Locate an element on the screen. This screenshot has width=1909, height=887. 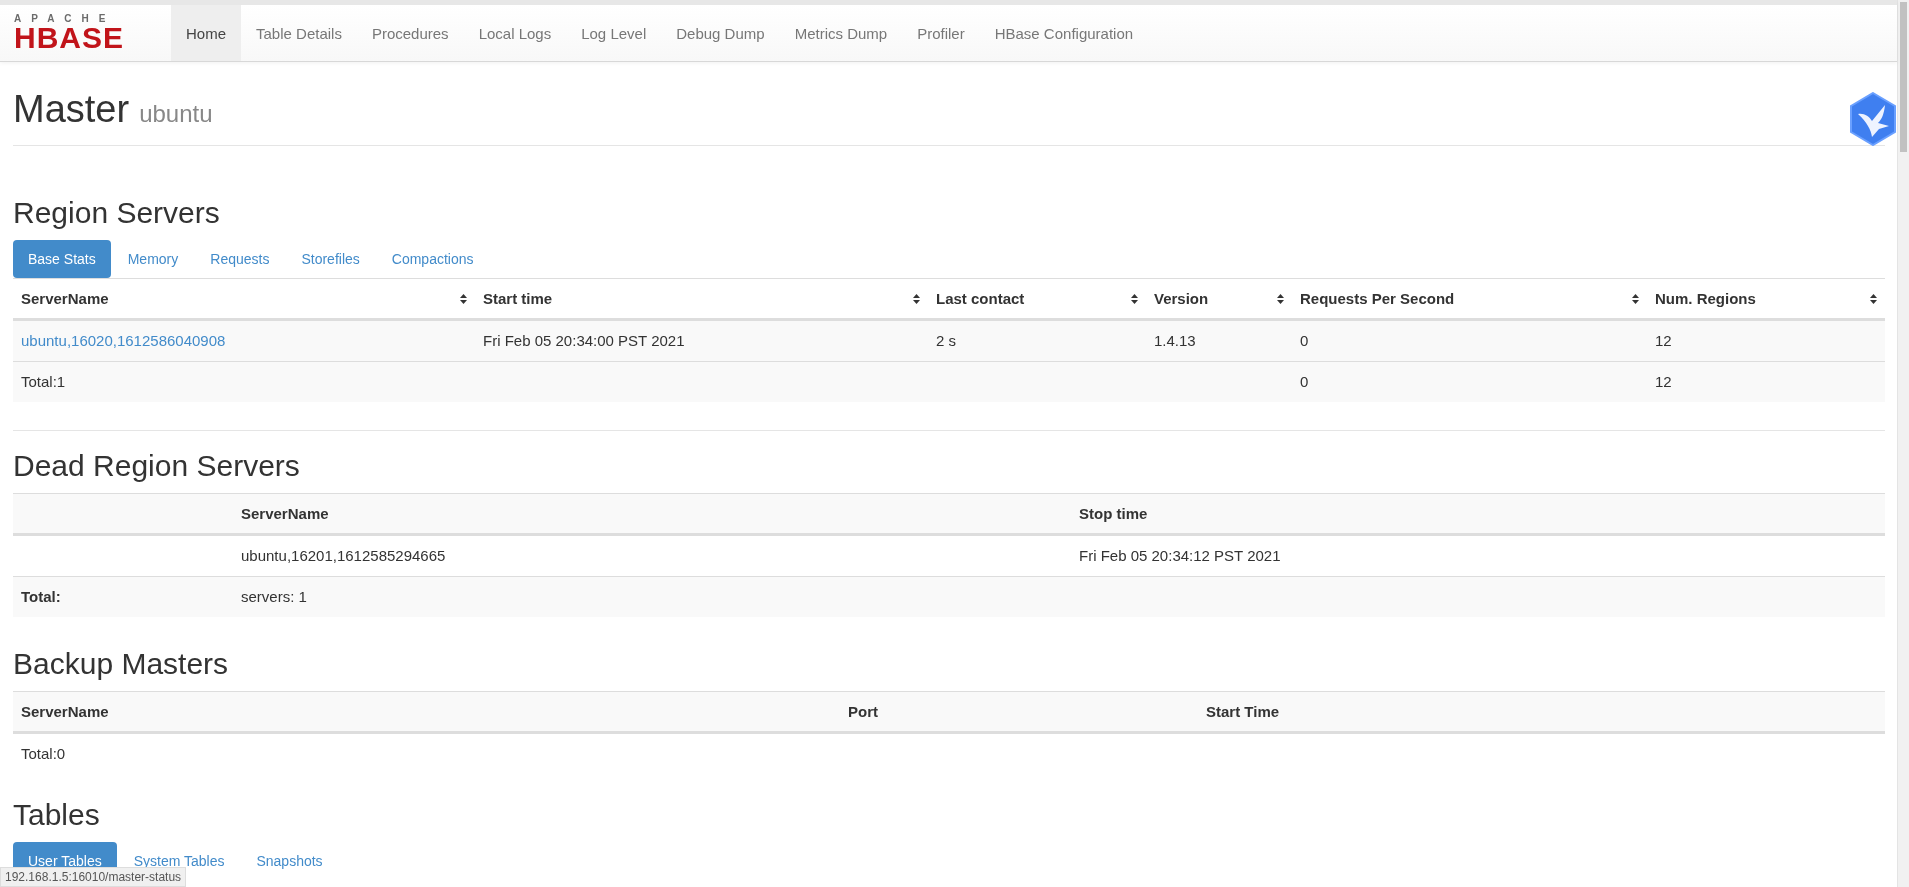
bird-icon is located at coordinates (1873, 119).